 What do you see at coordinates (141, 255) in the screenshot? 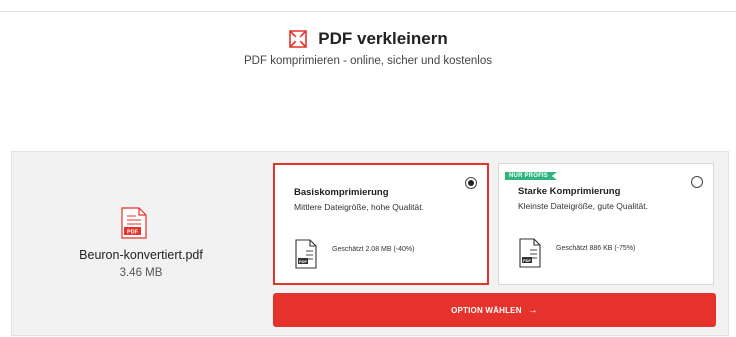
I see `file-name: Beuron-konvertiert.pdf` at bounding box center [141, 255].